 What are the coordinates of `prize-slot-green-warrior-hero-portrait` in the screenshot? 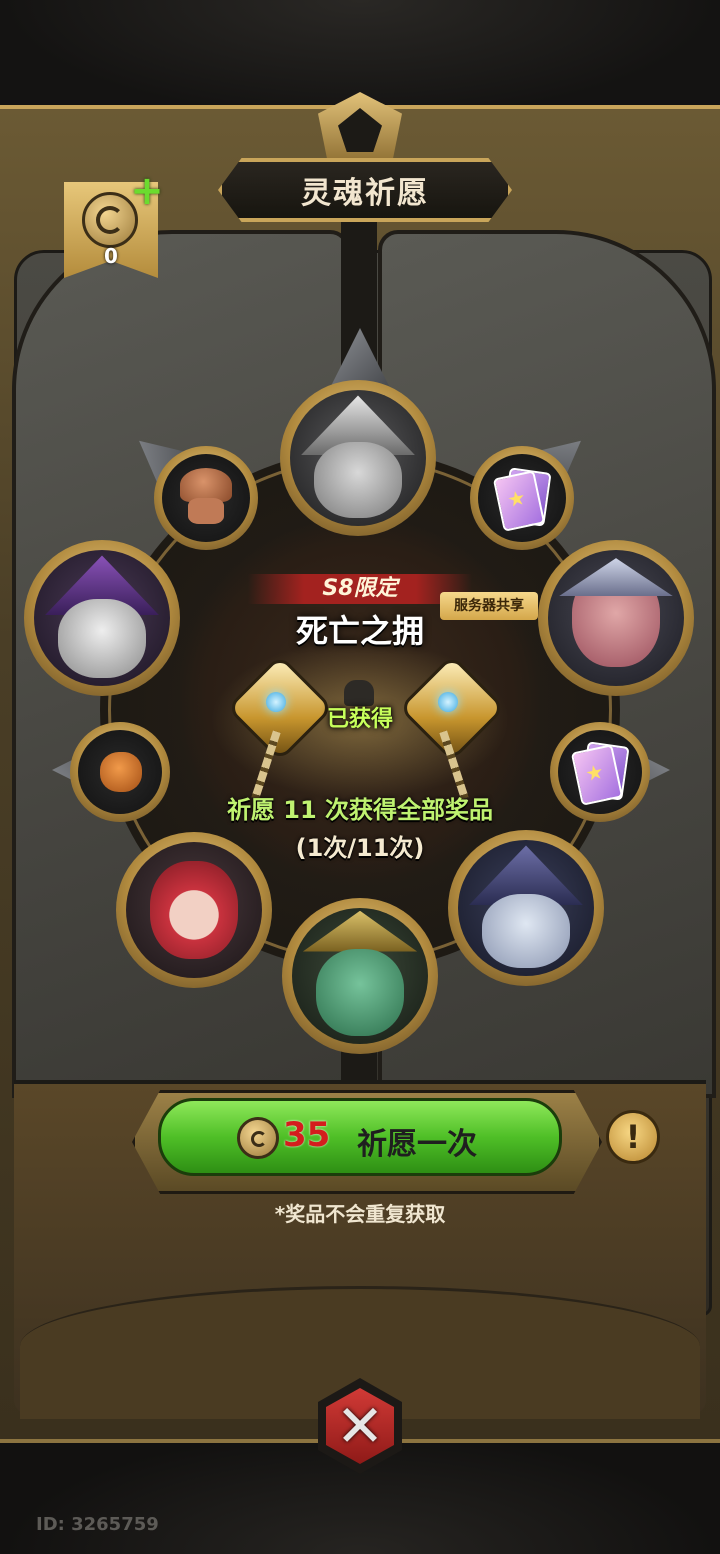 It's located at (360, 976).